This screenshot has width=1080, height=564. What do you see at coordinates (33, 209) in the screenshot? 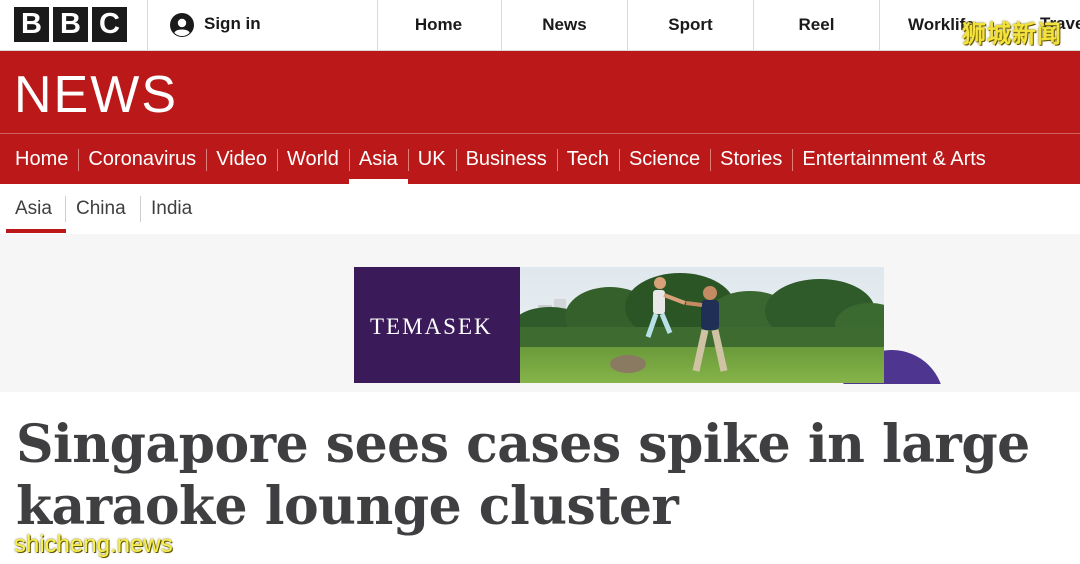
I see `subnav-asia: Asia` at bounding box center [33, 209].